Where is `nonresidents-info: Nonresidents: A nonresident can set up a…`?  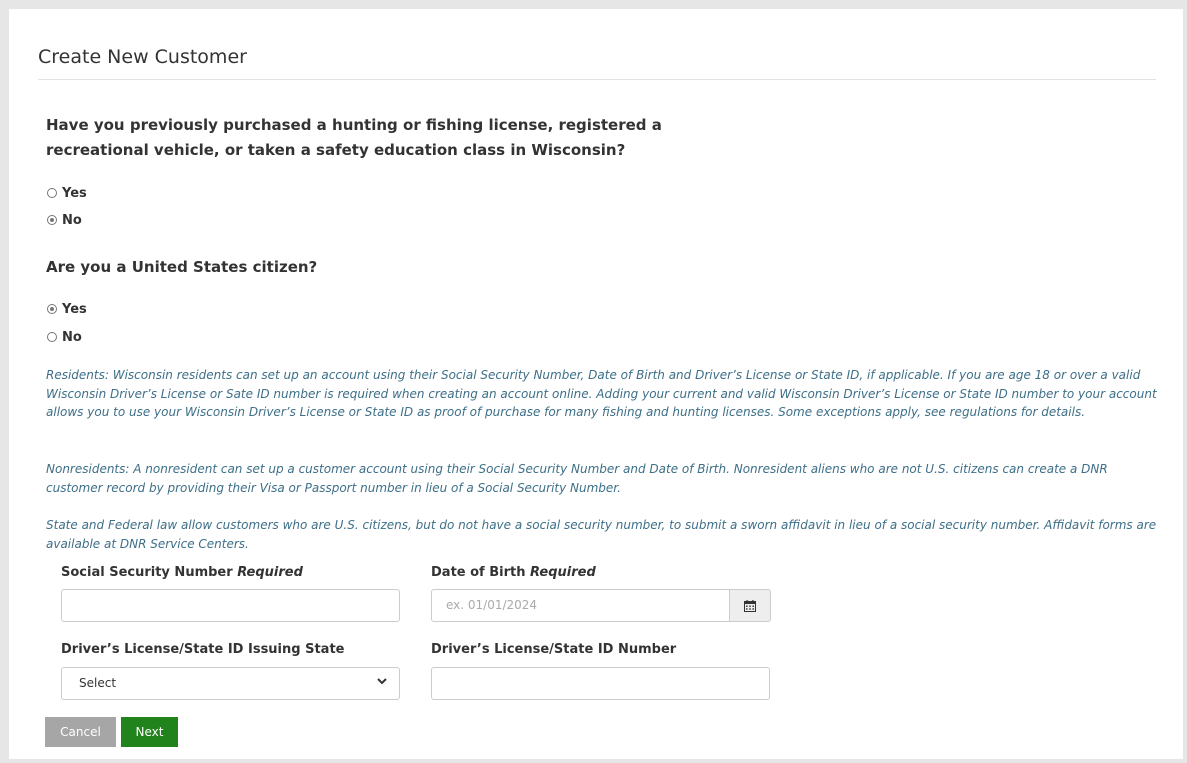 nonresidents-info: Nonresidents: A nonresident can set up a… is located at coordinates (577, 478).